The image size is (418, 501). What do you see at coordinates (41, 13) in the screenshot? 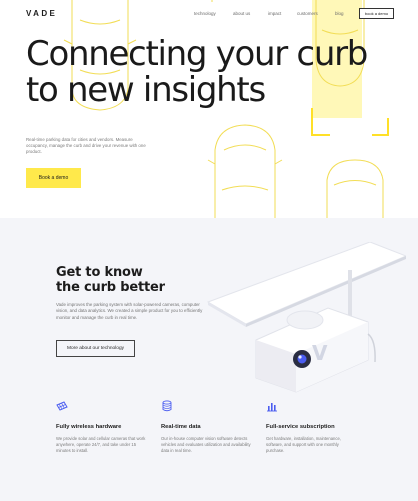
I see `brand-logo: VADE` at bounding box center [41, 13].